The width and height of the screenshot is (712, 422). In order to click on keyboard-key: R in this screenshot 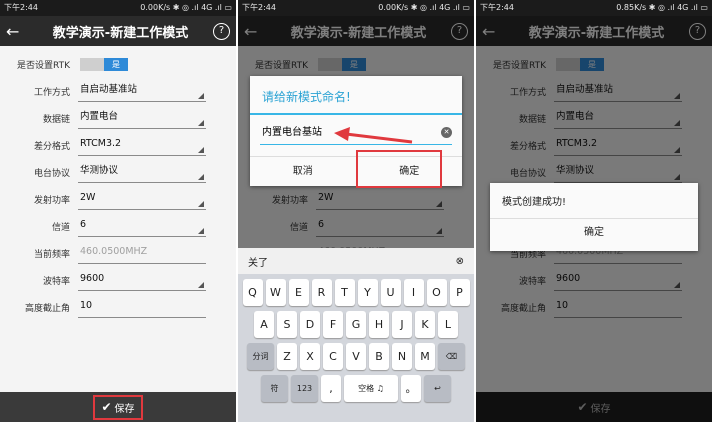, I will do `click(321, 292)`.